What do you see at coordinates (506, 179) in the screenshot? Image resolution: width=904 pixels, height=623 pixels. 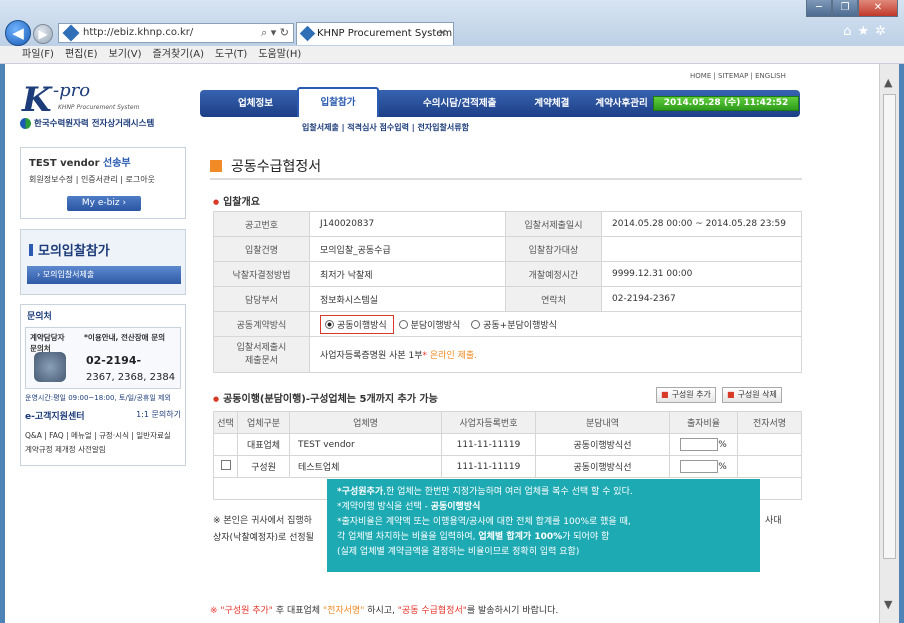 I see `title-divider` at bounding box center [506, 179].